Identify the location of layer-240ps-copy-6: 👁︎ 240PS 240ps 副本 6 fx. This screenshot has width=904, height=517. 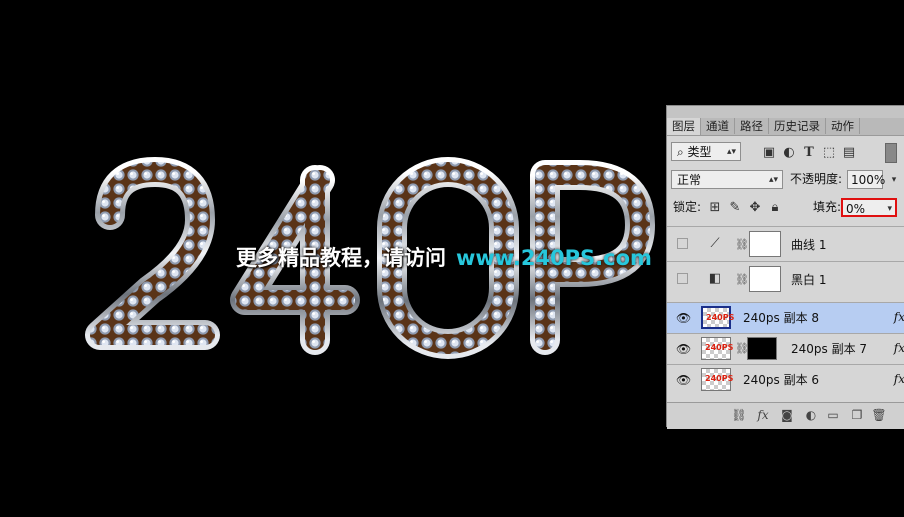
(785, 379).